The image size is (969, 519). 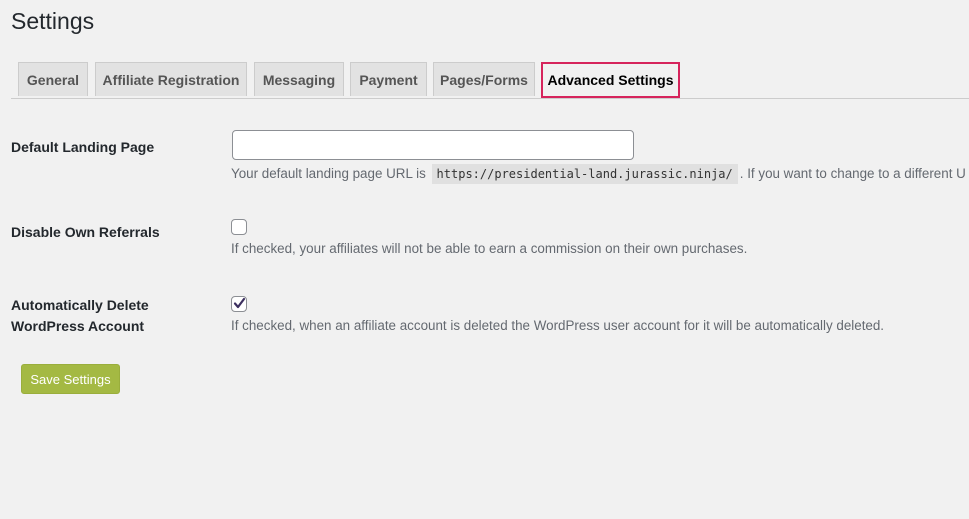 I want to click on page-title: Settings, so click(x=53, y=21).